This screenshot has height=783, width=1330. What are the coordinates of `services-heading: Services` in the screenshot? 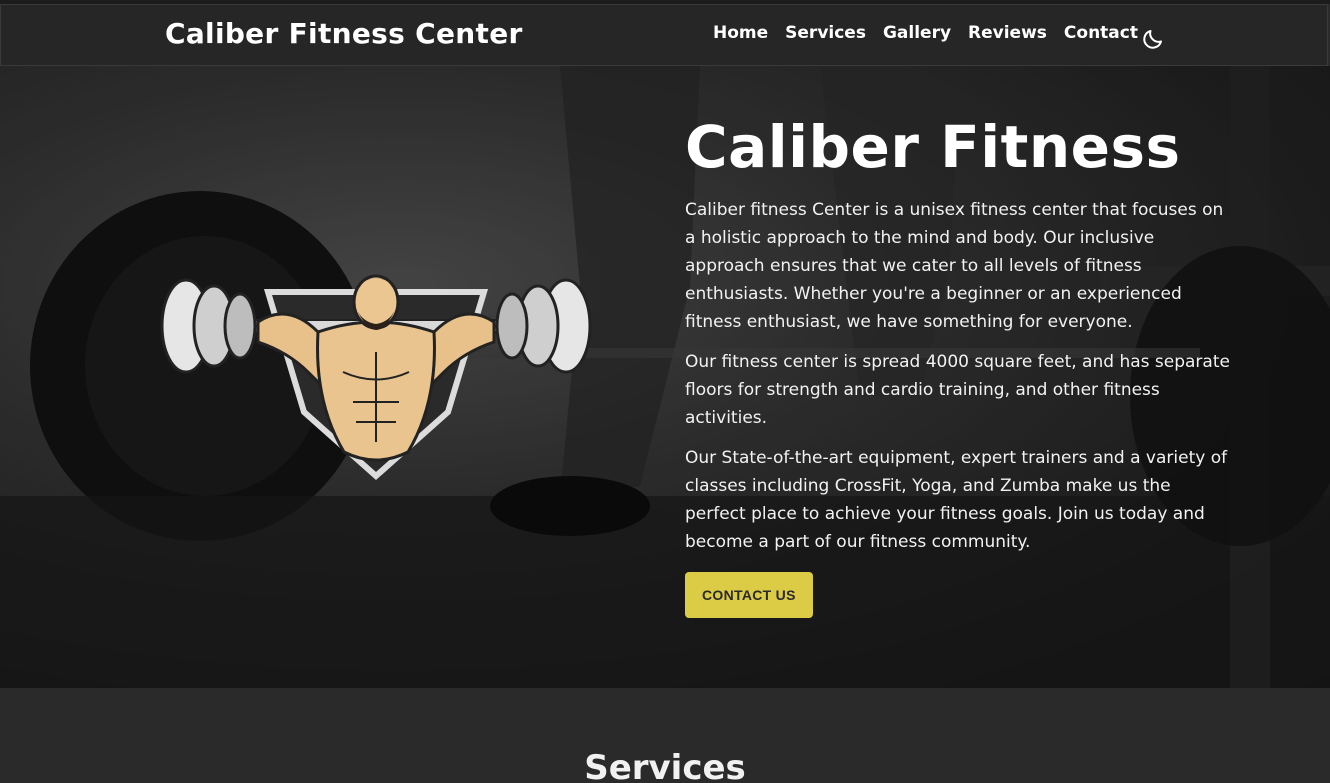 It's located at (665, 765).